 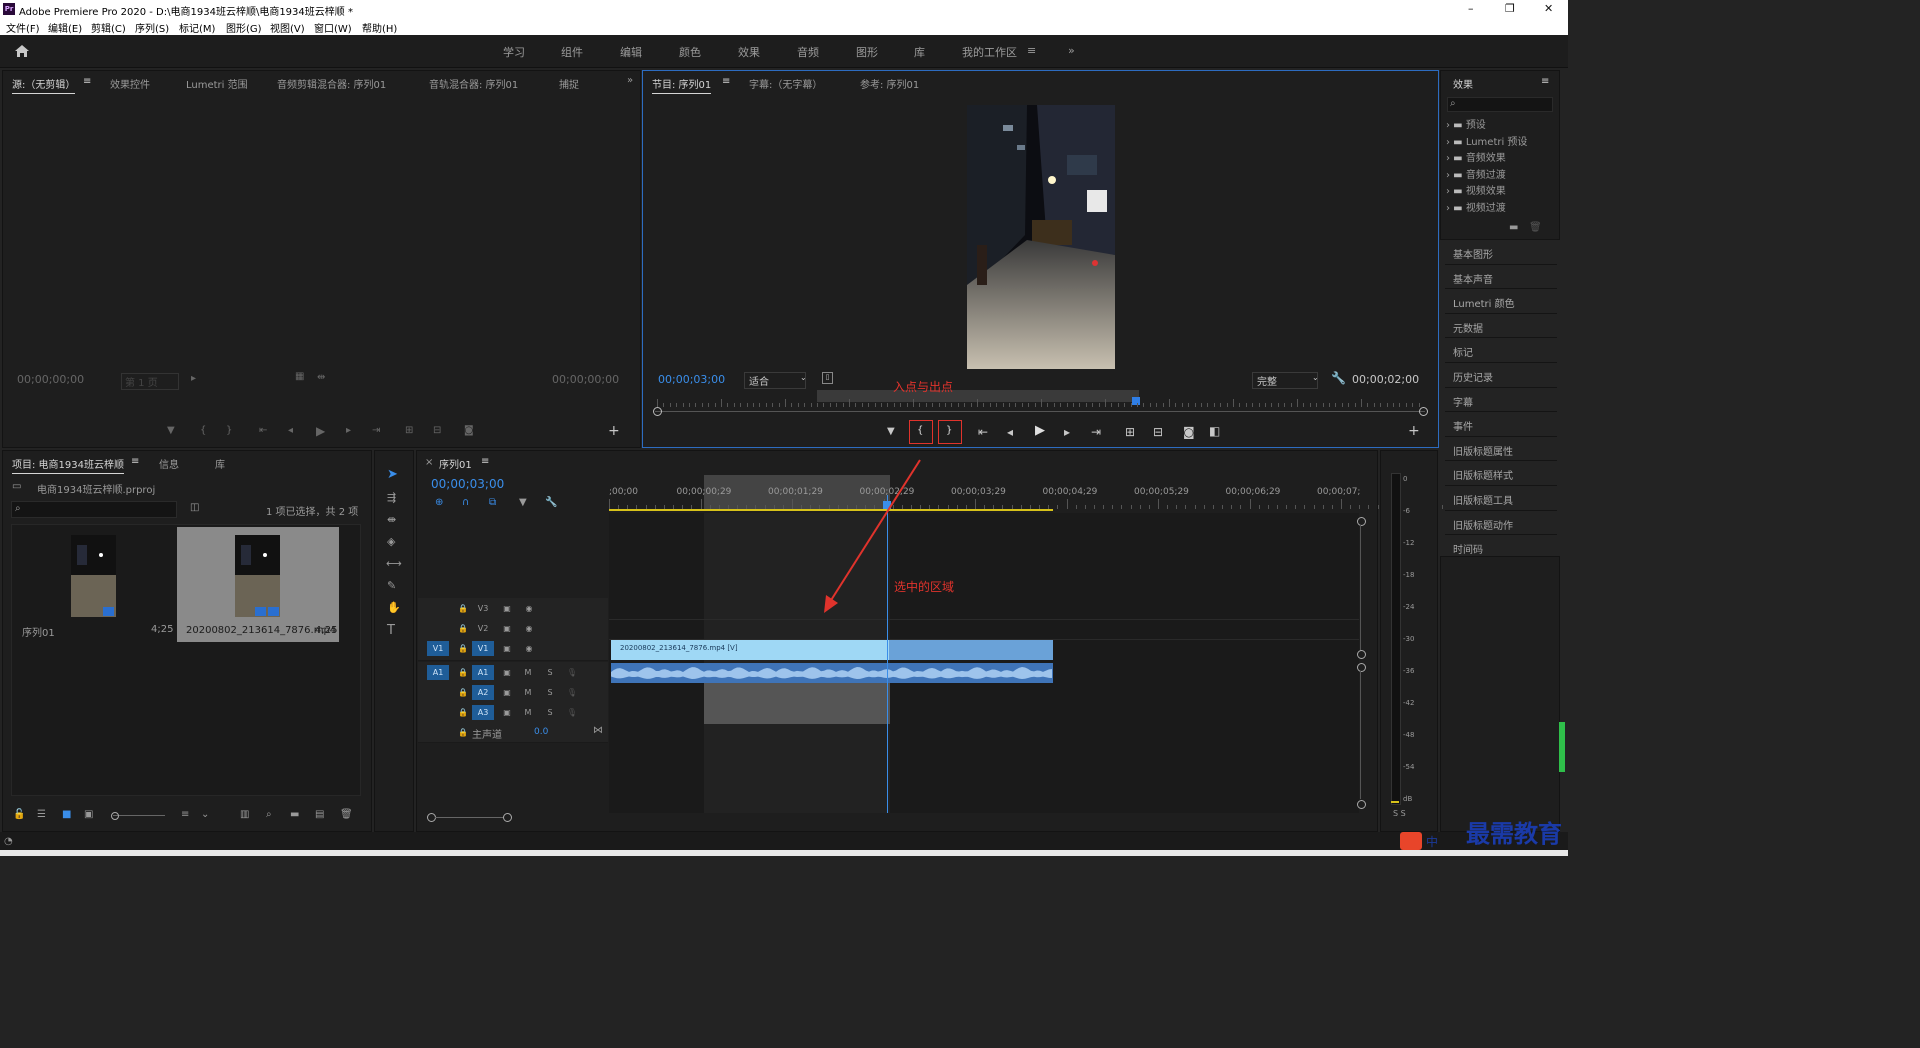 I want to click on workspace-audio: 音频, so click(x=808, y=52).